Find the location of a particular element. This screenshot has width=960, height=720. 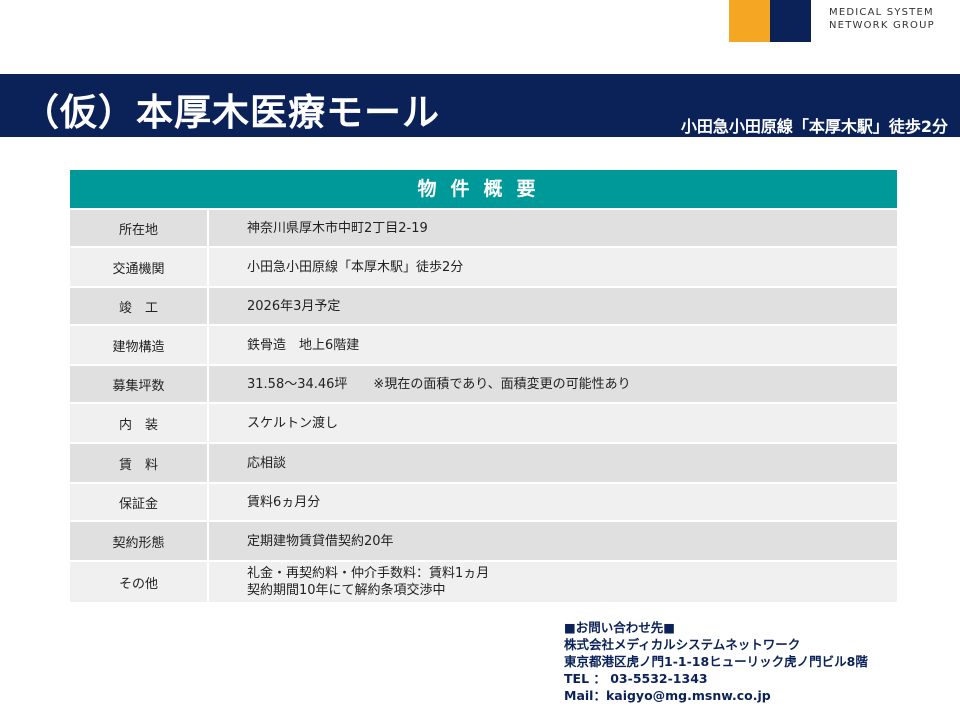

row-value: 31.58～34.46坪 ※現在の面積であり、面積変更の可能性あり is located at coordinates (552, 384).